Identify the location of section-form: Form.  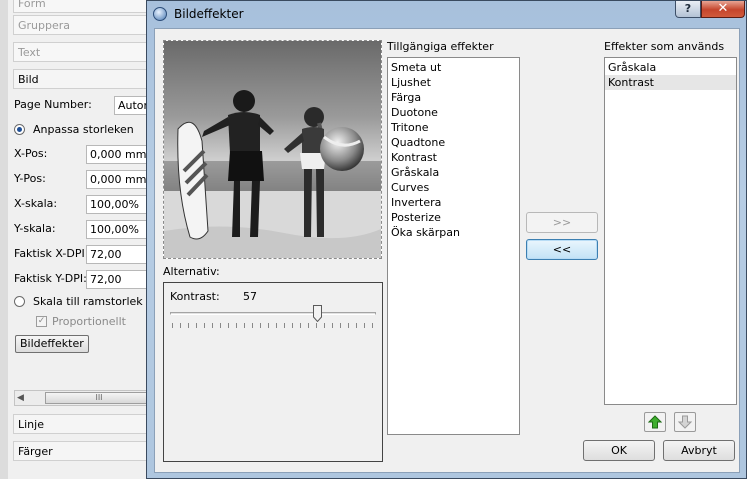
(82, 6).